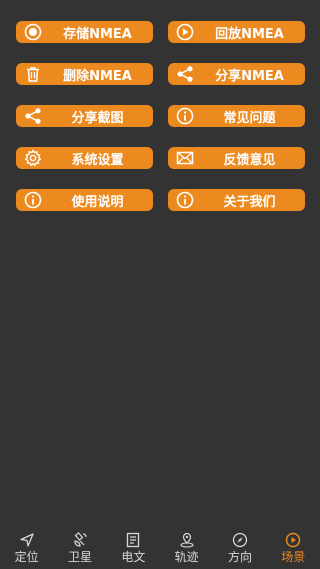 The height and width of the screenshot is (569, 320). Describe the element at coordinates (79, 557) in the screenshot. I see `tab-satellite-label: 卫星` at that location.